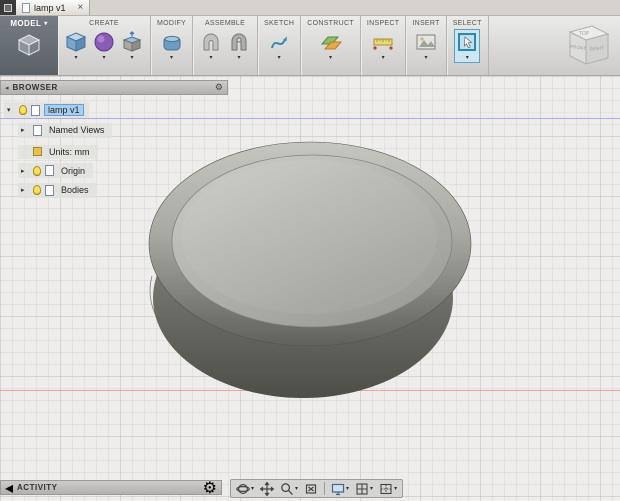 The width and height of the screenshot is (620, 501). I want to click on browser-item-bodies: ▸ Bodies, so click(57, 190).